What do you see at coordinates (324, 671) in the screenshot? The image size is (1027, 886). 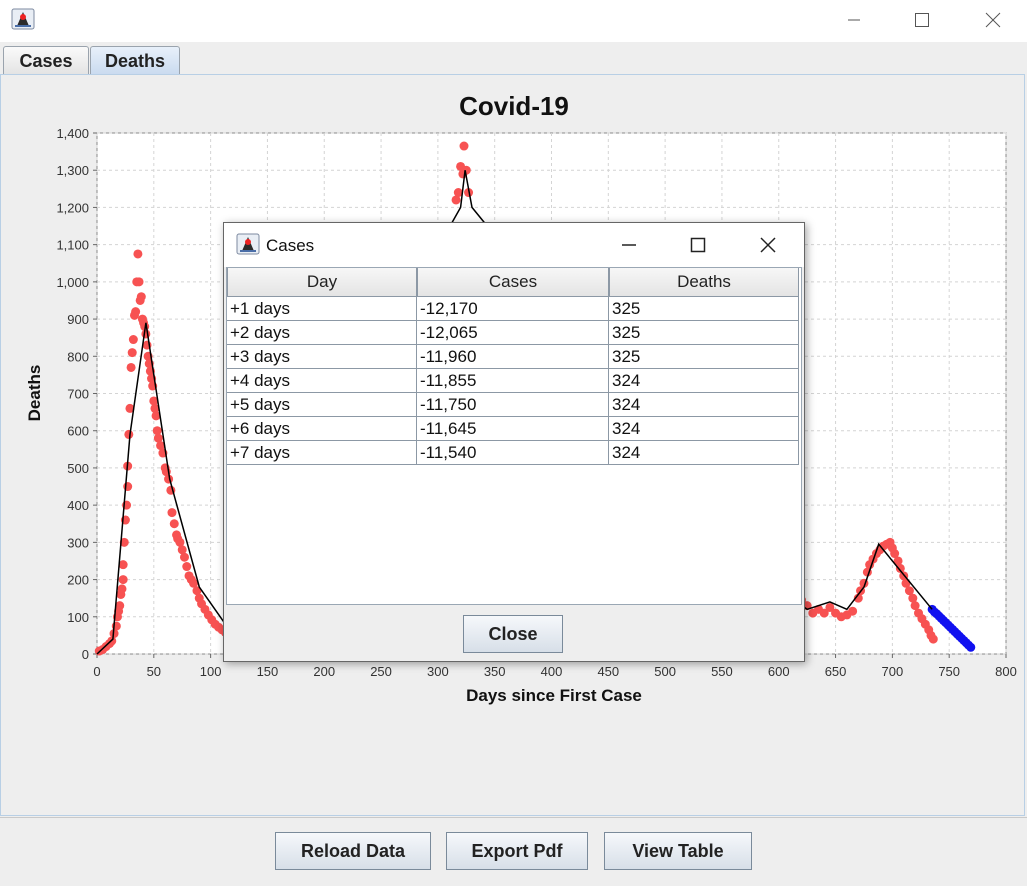 I see `x-tick-label: 200` at bounding box center [324, 671].